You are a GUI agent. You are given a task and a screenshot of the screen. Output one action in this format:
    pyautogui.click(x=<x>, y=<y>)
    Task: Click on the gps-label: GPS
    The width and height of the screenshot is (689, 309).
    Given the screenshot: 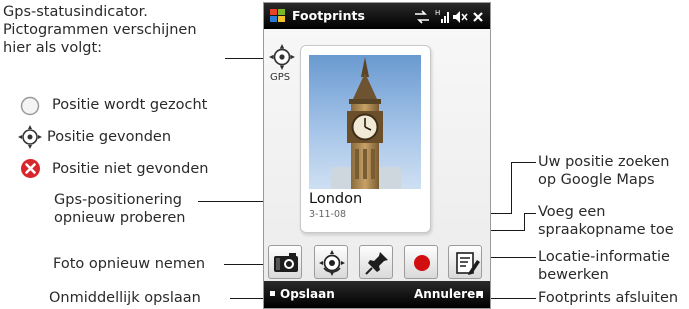 What is the action you would take?
    pyautogui.click(x=280, y=77)
    